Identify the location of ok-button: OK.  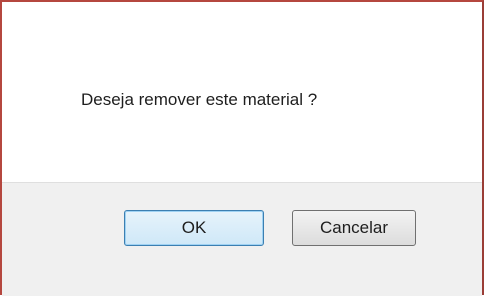
(194, 228).